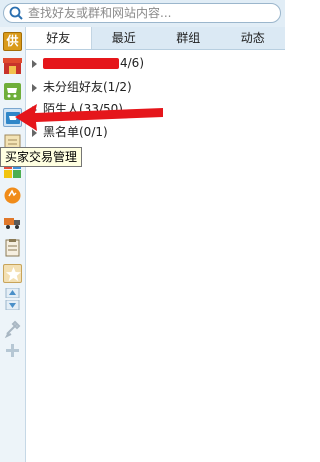 This screenshot has height=462, width=320. Describe the element at coordinates (12, 328) in the screenshot. I see `tools-icon` at that location.